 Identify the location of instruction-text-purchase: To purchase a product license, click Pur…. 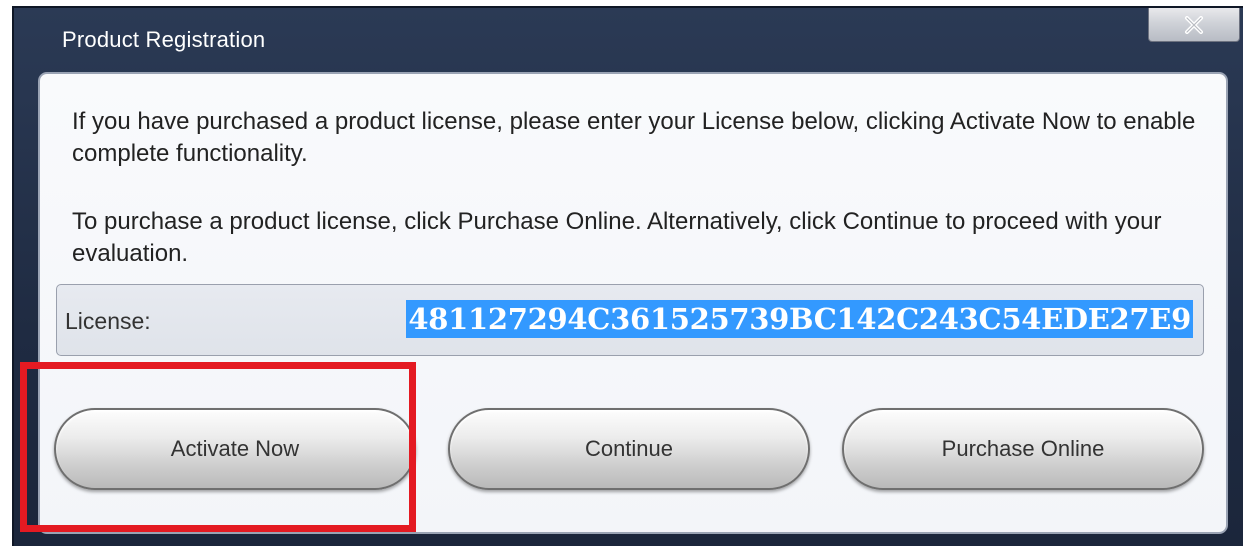
(617, 237).